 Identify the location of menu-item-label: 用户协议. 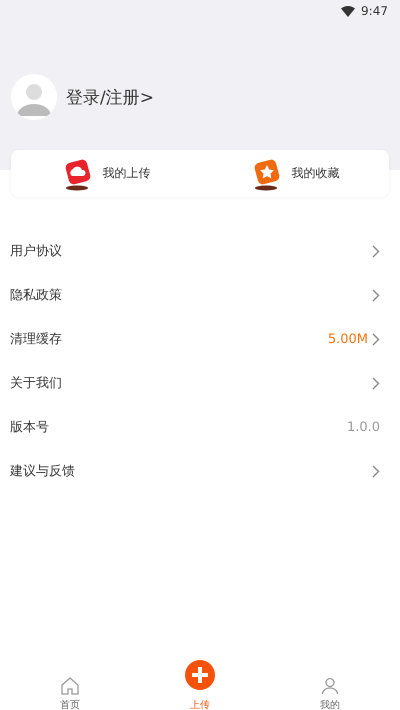
(191, 251).